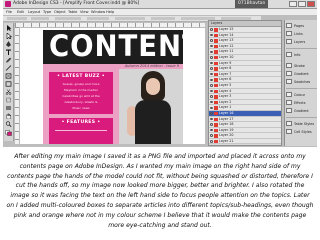  I want to click on menu-object: Object, so click(60, 12).